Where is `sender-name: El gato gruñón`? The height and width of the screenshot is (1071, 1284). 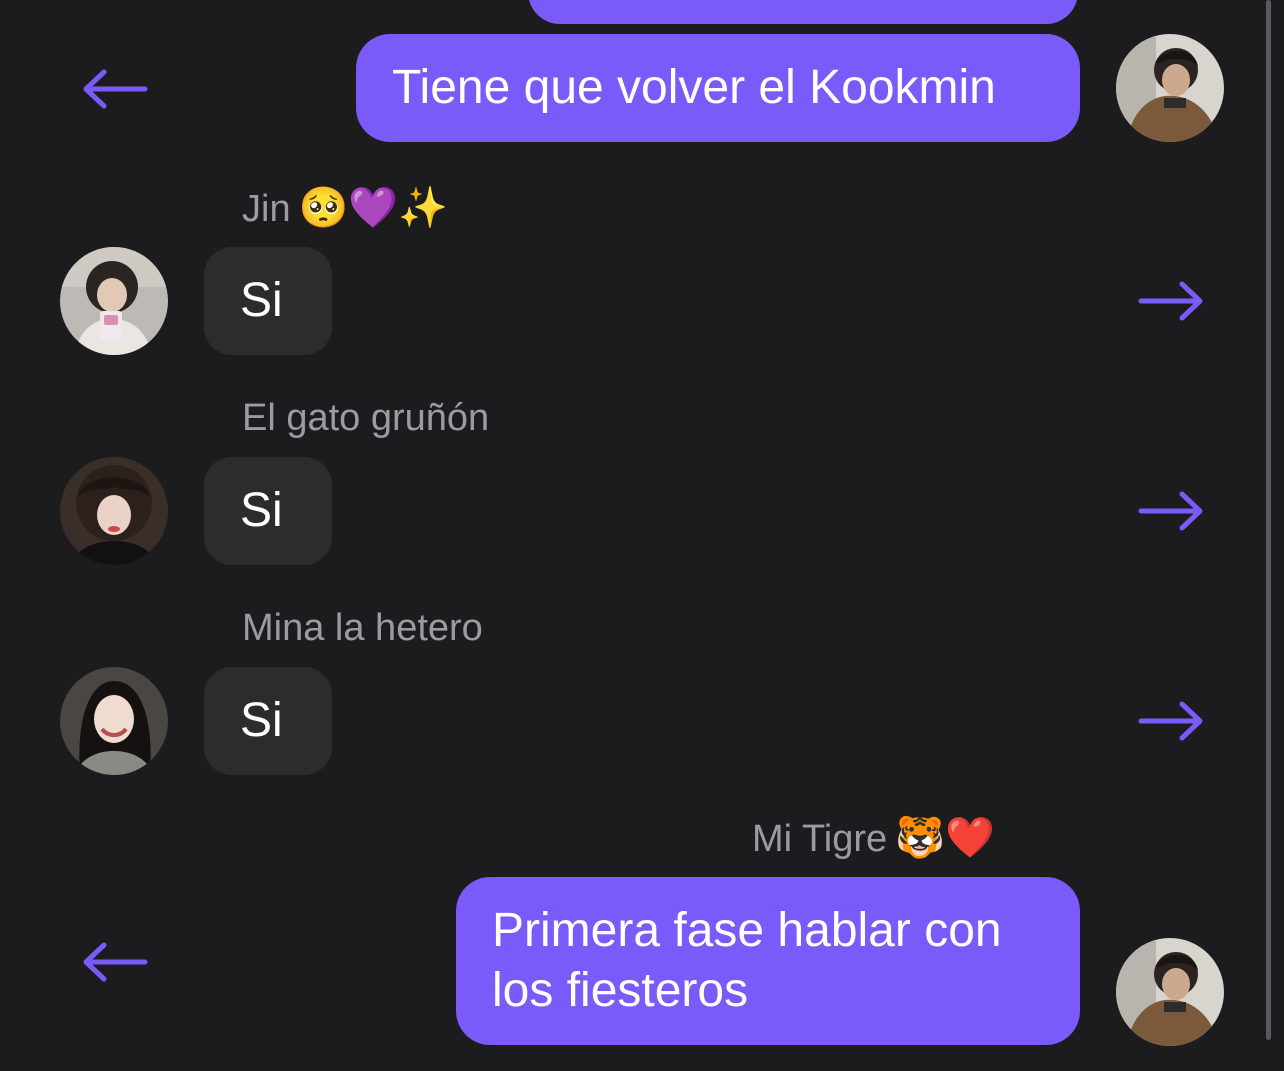 sender-name: El gato gruñón is located at coordinates (365, 418).